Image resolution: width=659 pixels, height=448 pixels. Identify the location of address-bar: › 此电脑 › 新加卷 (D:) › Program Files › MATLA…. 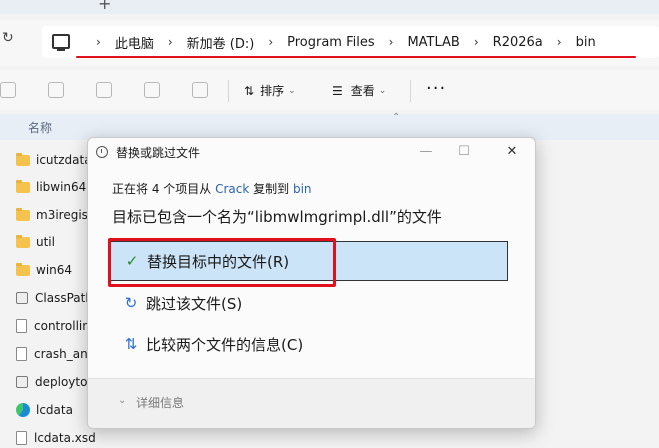
(350, 42).